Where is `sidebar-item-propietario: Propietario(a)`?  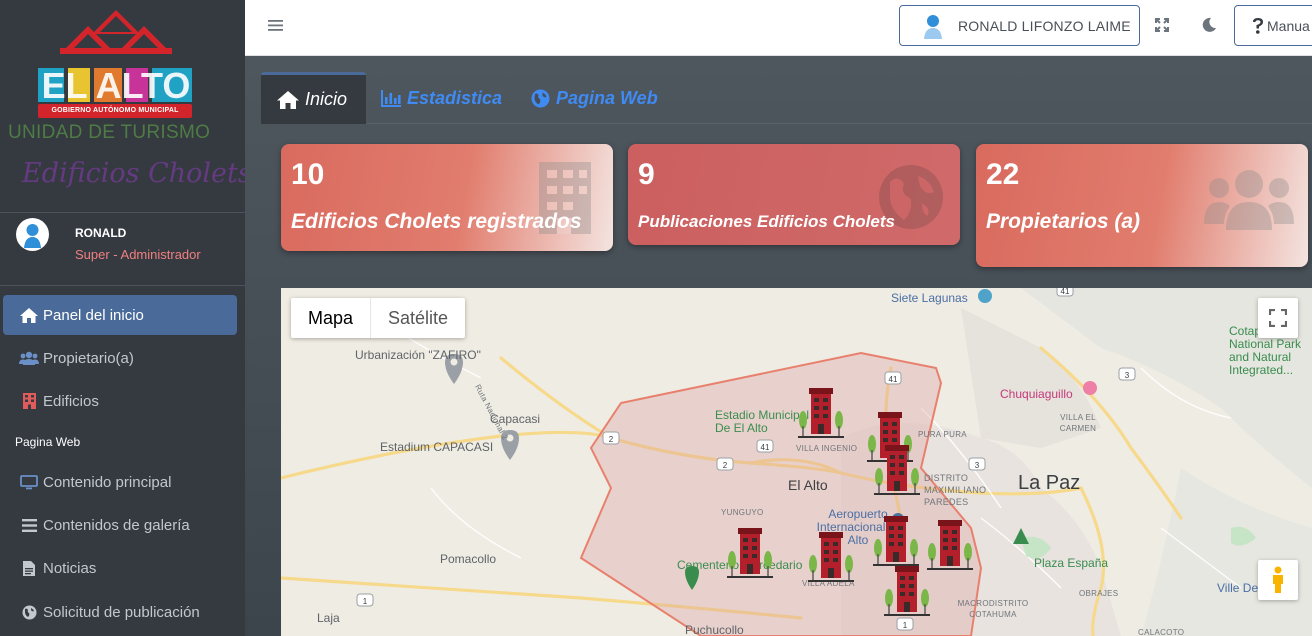 sidebar-item-propietario: Propietario(a) is located at coordinates (120, 358).